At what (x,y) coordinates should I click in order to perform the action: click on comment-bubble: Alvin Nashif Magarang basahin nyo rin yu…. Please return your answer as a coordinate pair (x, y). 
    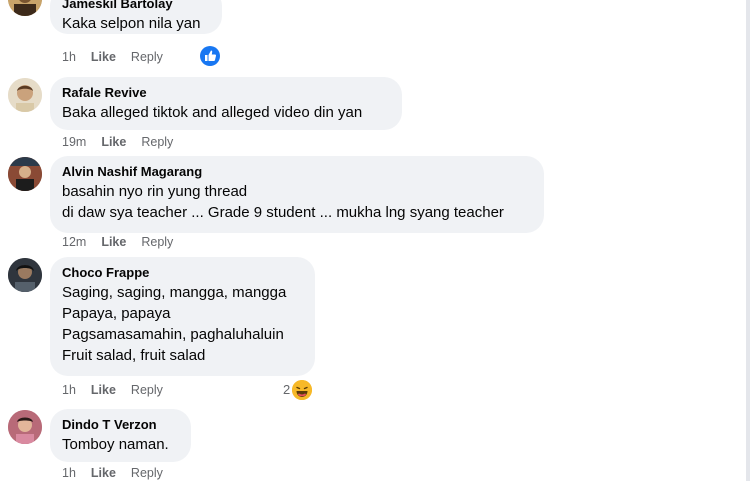
    Looking at the image, I should click on (297, 194).